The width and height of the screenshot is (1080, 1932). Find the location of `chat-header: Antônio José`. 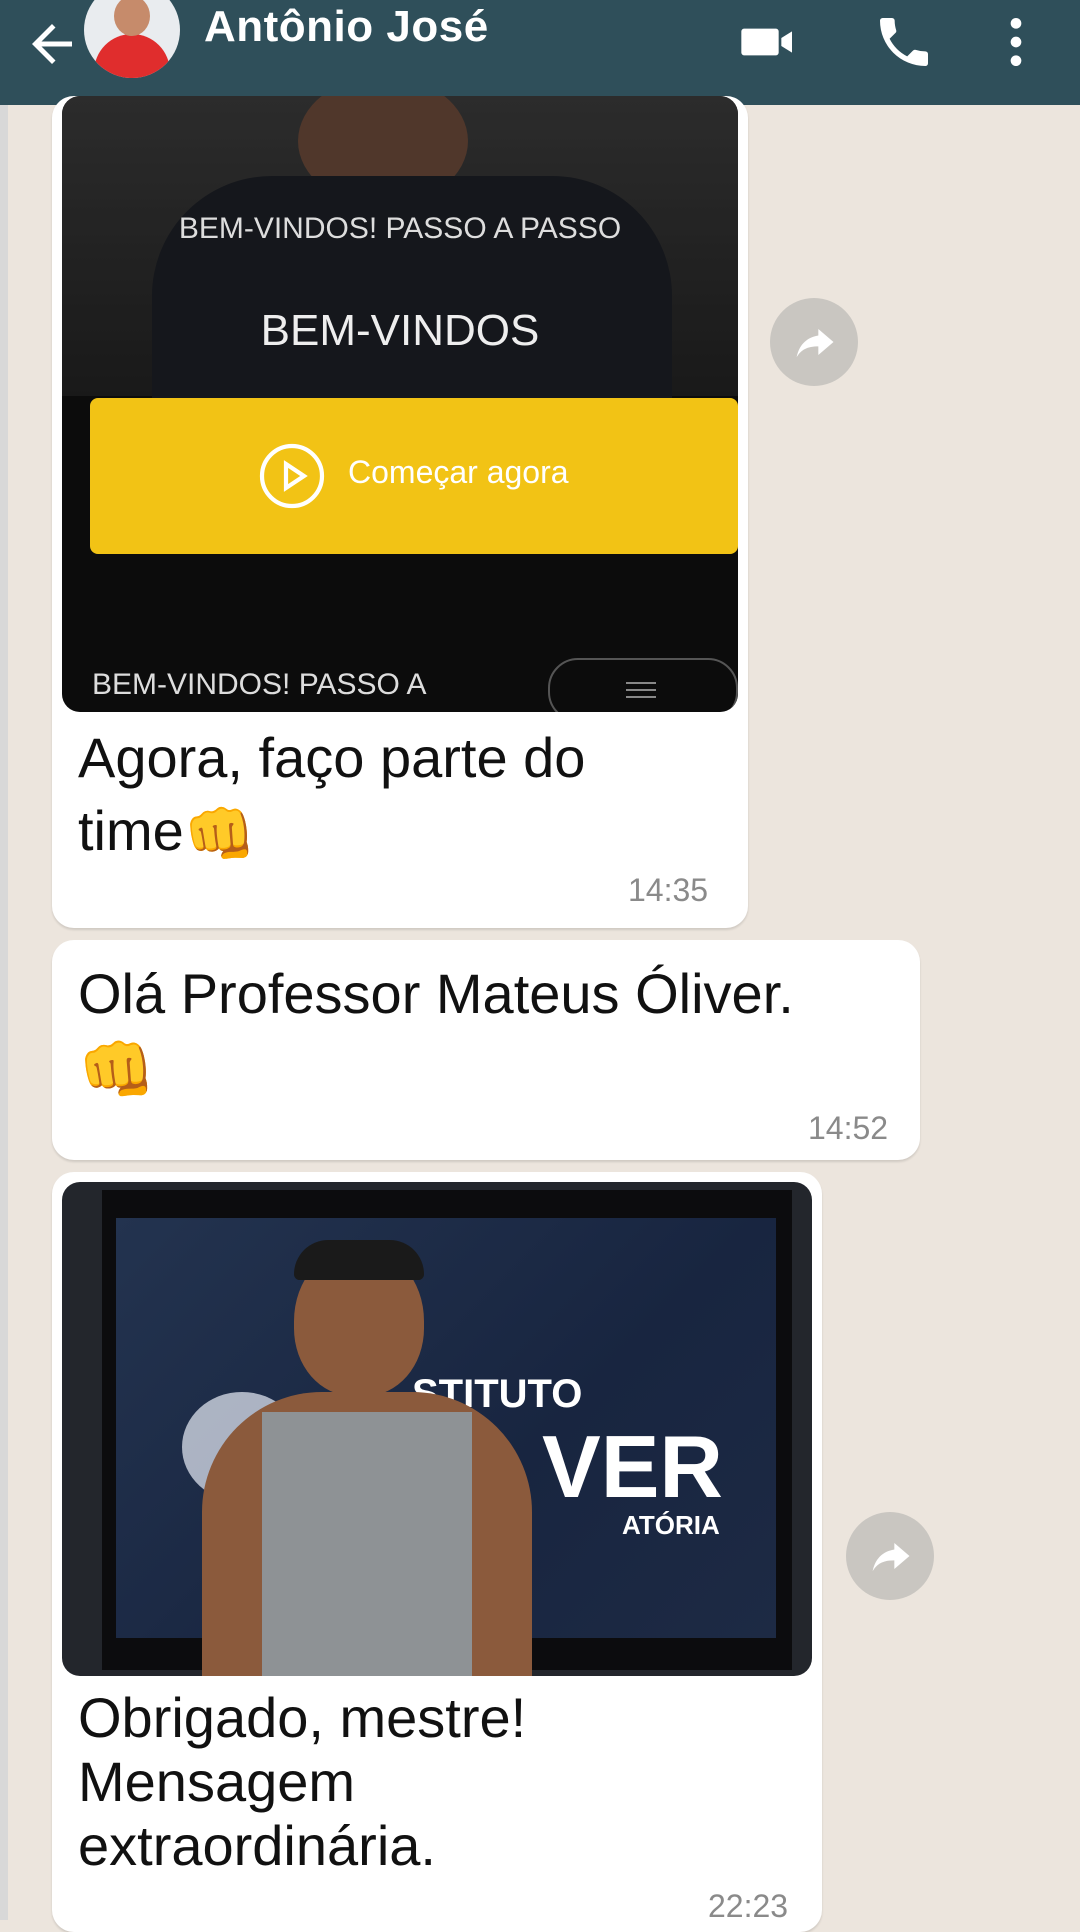

chat-header: Antônio José is located at coordinates (540, 52).